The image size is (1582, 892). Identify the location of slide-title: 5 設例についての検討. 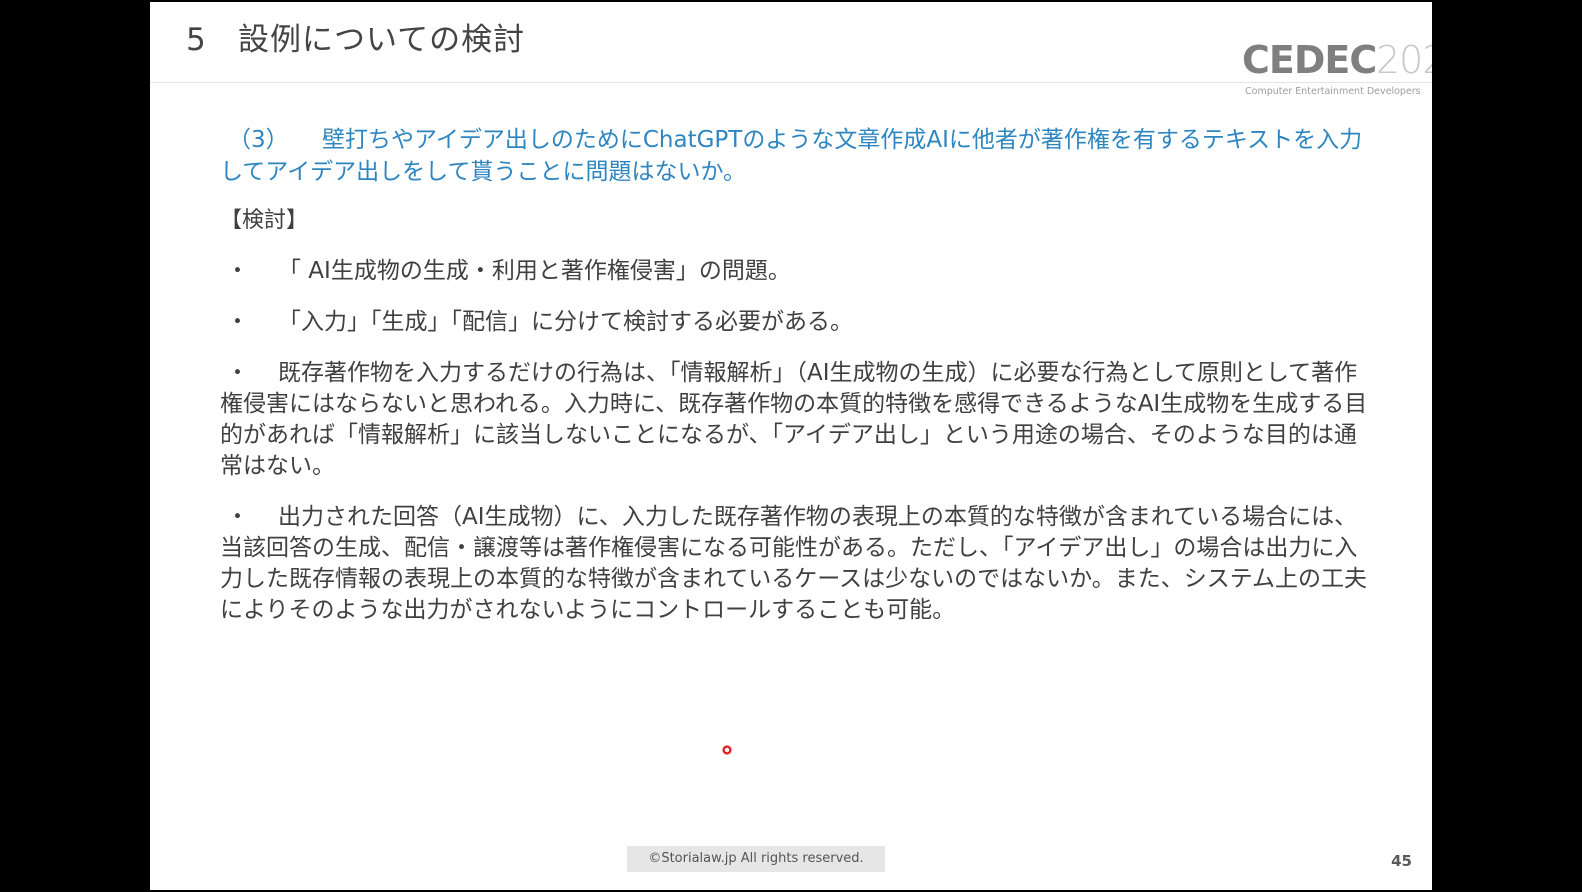
(355, 40).